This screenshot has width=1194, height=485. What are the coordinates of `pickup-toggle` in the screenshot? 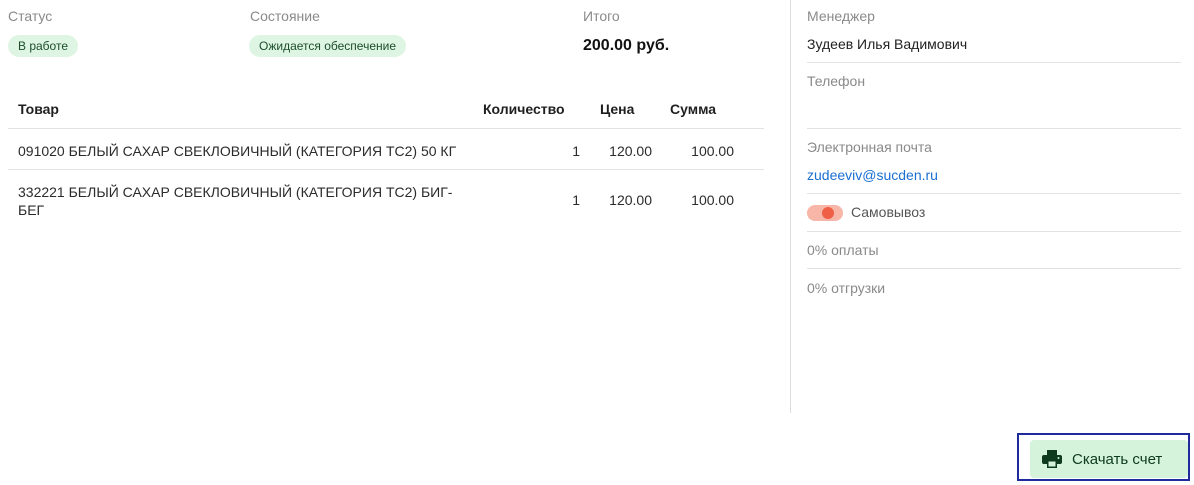 It's located at (825, 213).